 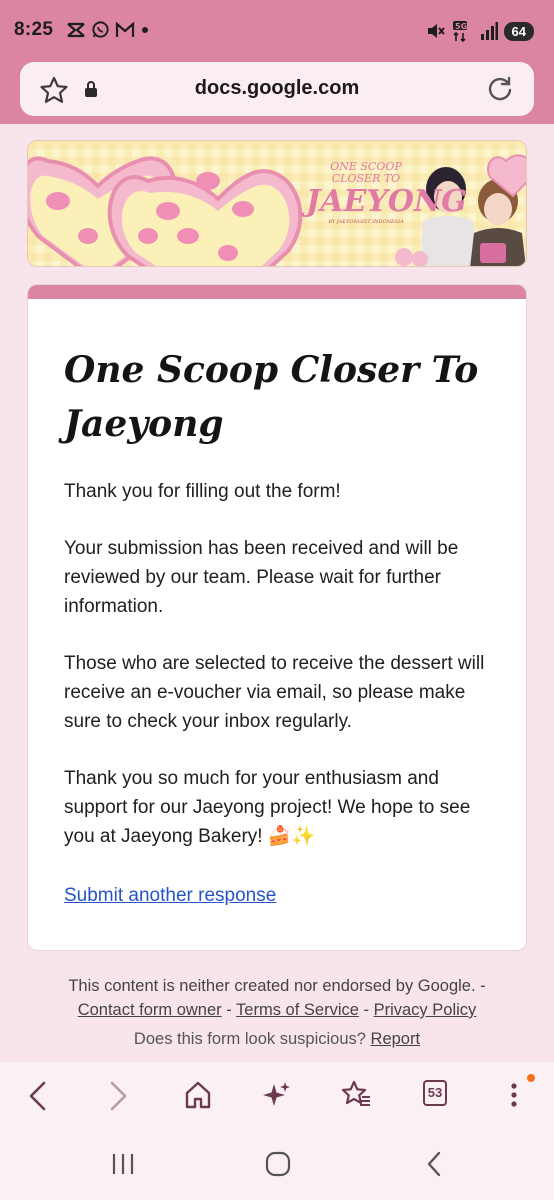 What do you see at coordinates (145, 29) in the screenshot?
I see `dot-icon` at bounding box center [145, 29].